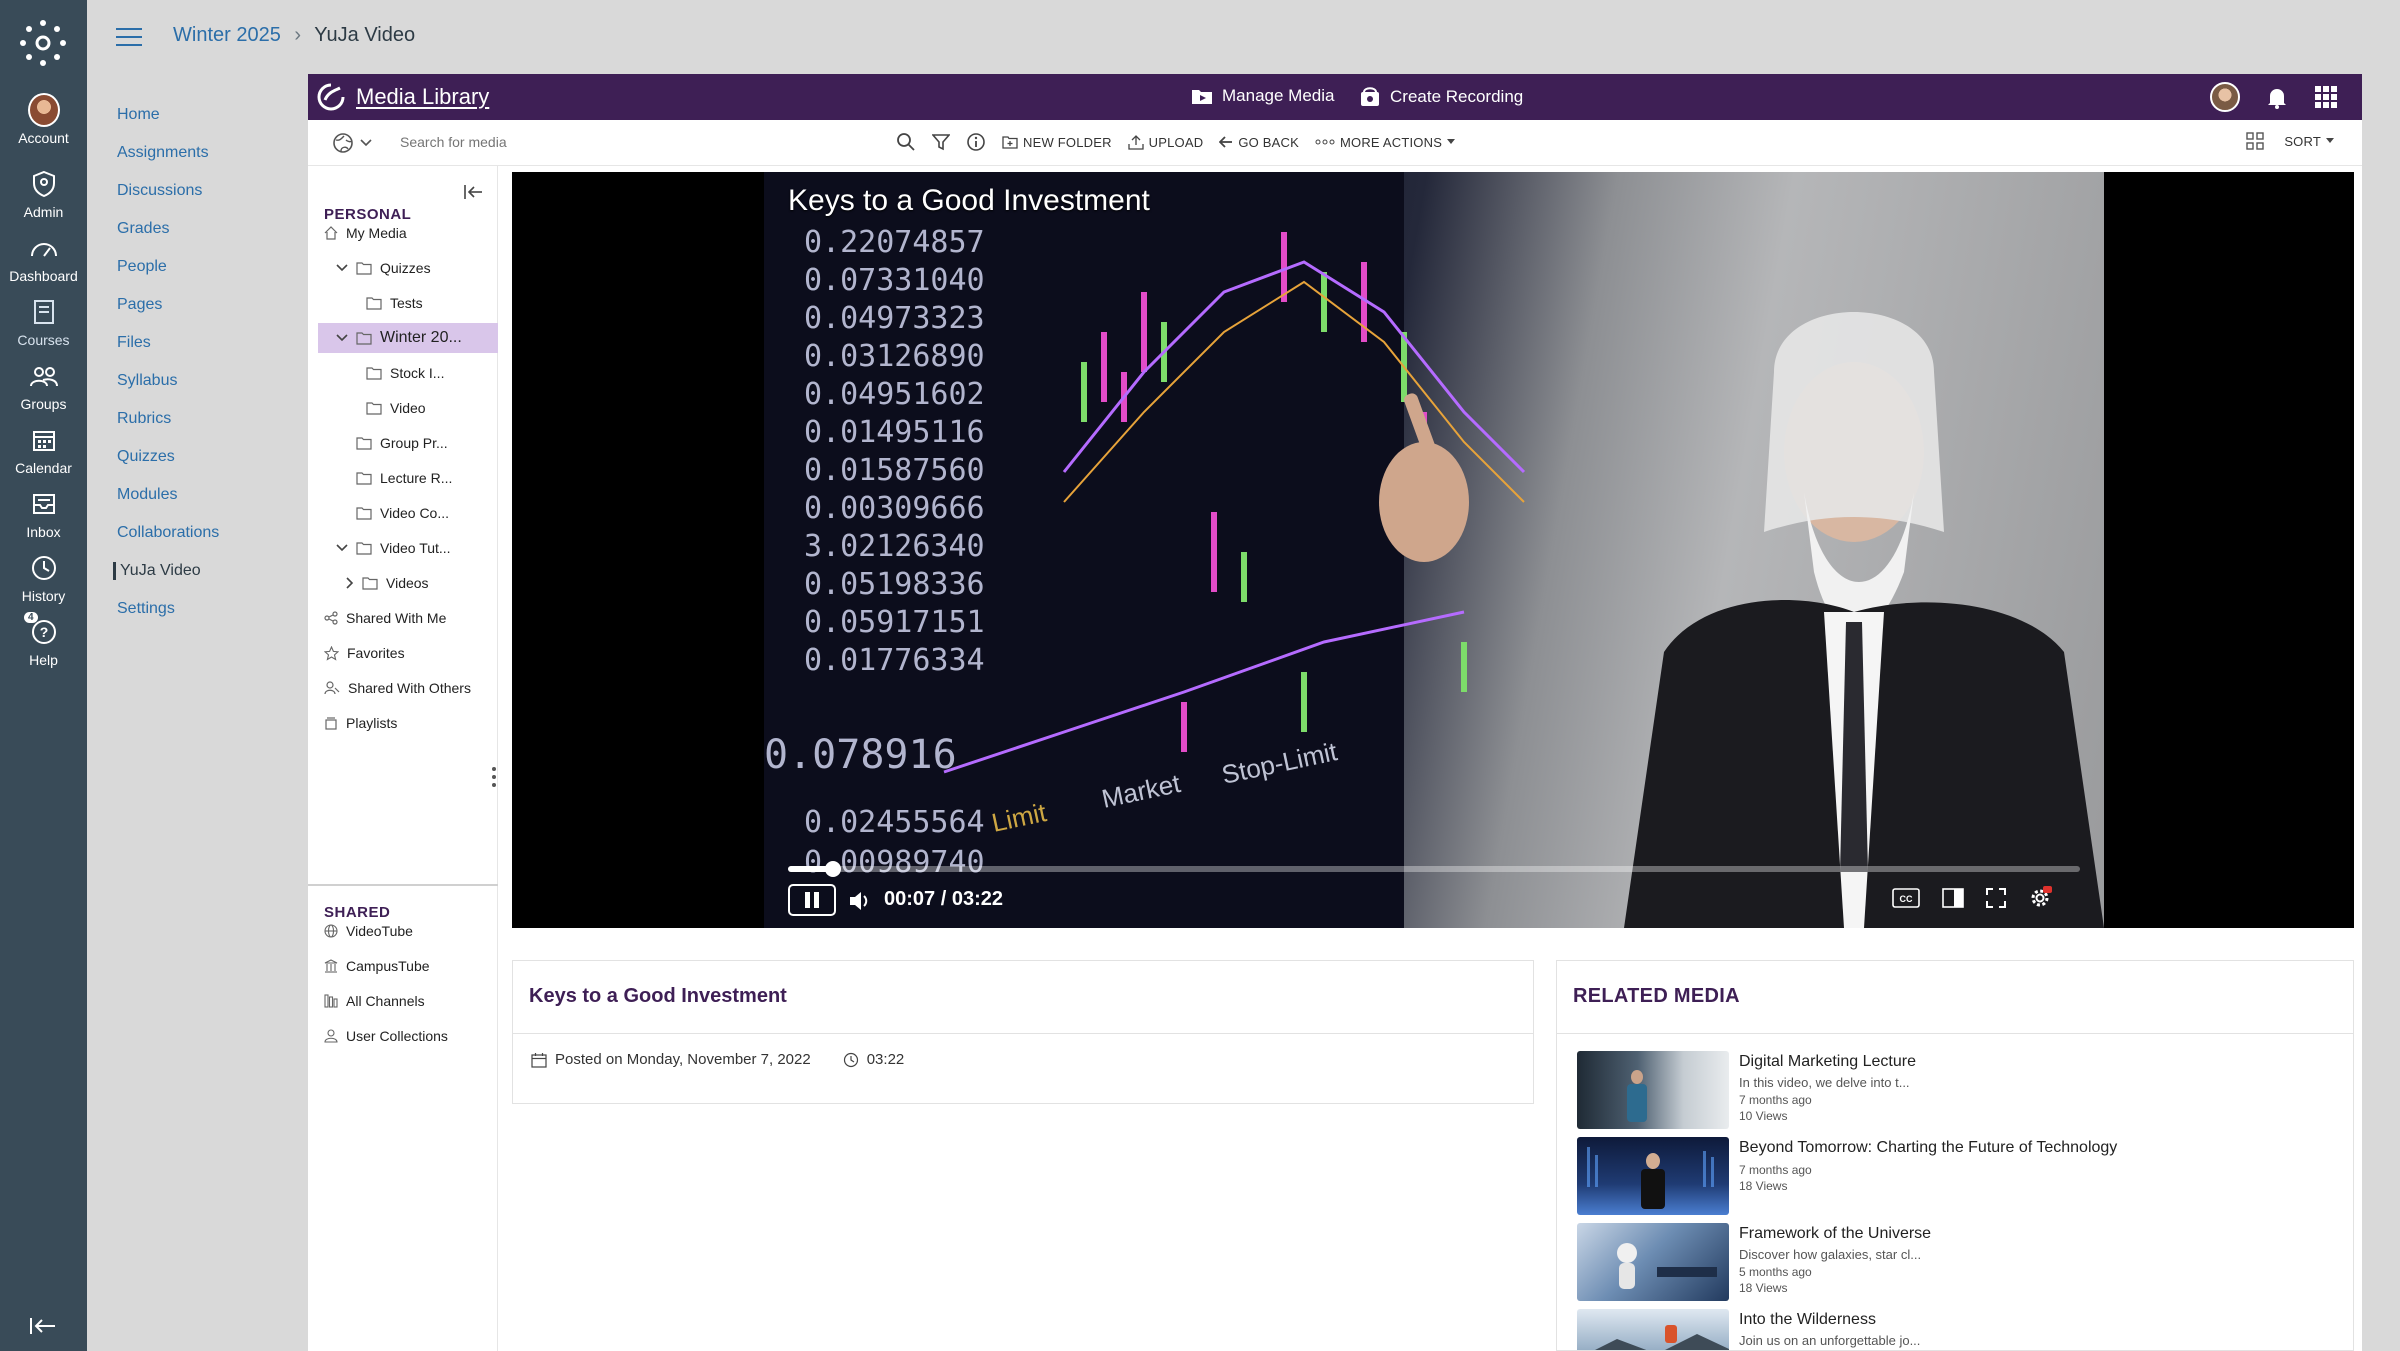 This screenshot has width=2400, height=1351. What do you see at coordinates (409, 233) in the screenshot?
I see `tree-item-my-media: My Media` at bounding box center [409, 233].